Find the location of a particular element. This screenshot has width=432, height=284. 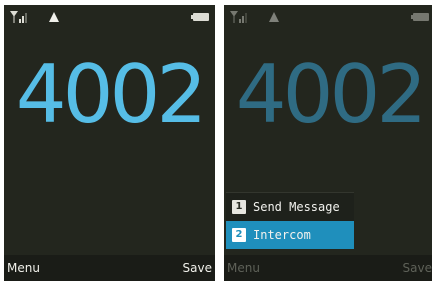

menu-item-label: Send Message is located at coordinates (296, 207).